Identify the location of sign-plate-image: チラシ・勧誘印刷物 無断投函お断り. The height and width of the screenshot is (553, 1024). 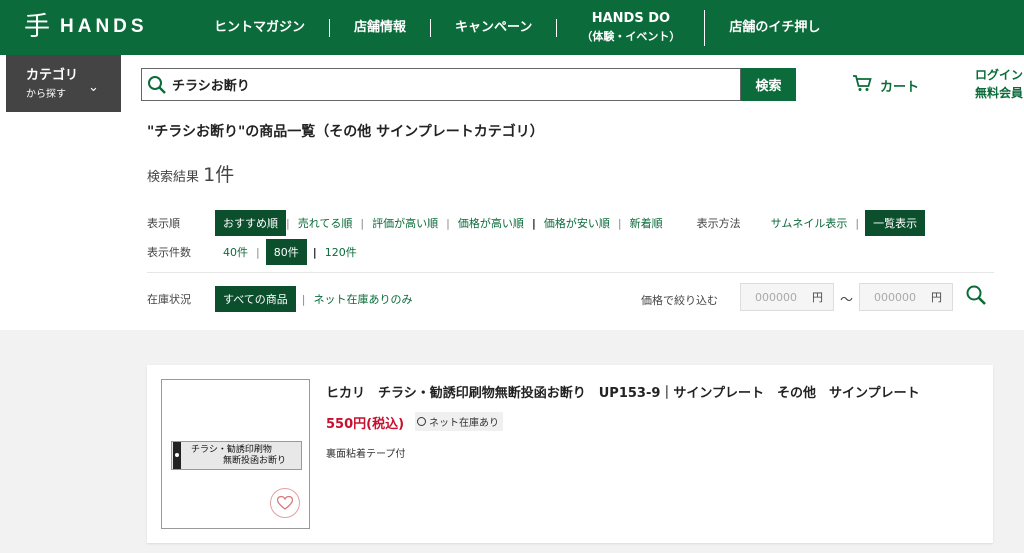
(236, 455).